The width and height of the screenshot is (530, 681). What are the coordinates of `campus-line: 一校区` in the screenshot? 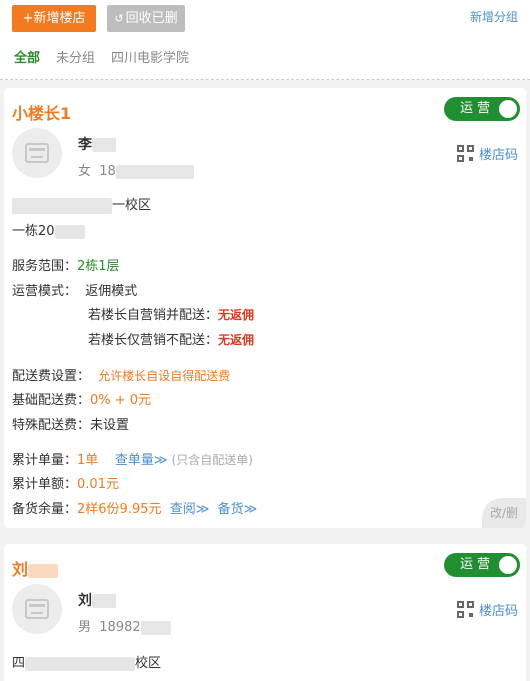 It's located at (81, 204).